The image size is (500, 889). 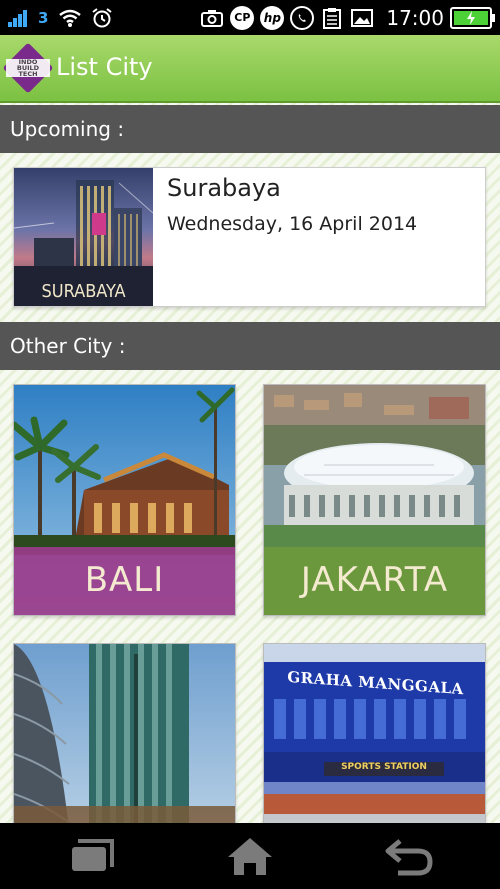 I want to click on clock-time: 17:00, so click(x=415, y=17).